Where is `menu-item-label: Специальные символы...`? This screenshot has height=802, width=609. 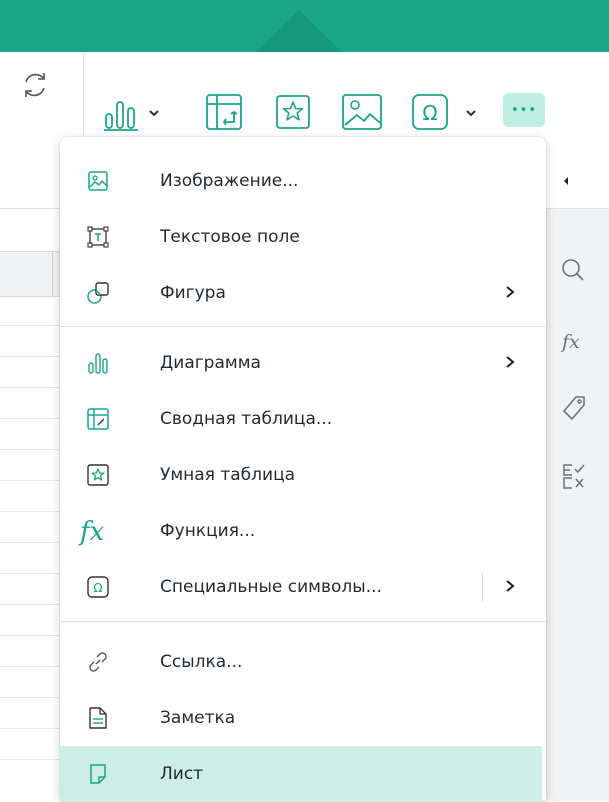 menu-item-label: Специальные символы... is located at coordinates (271, 587).